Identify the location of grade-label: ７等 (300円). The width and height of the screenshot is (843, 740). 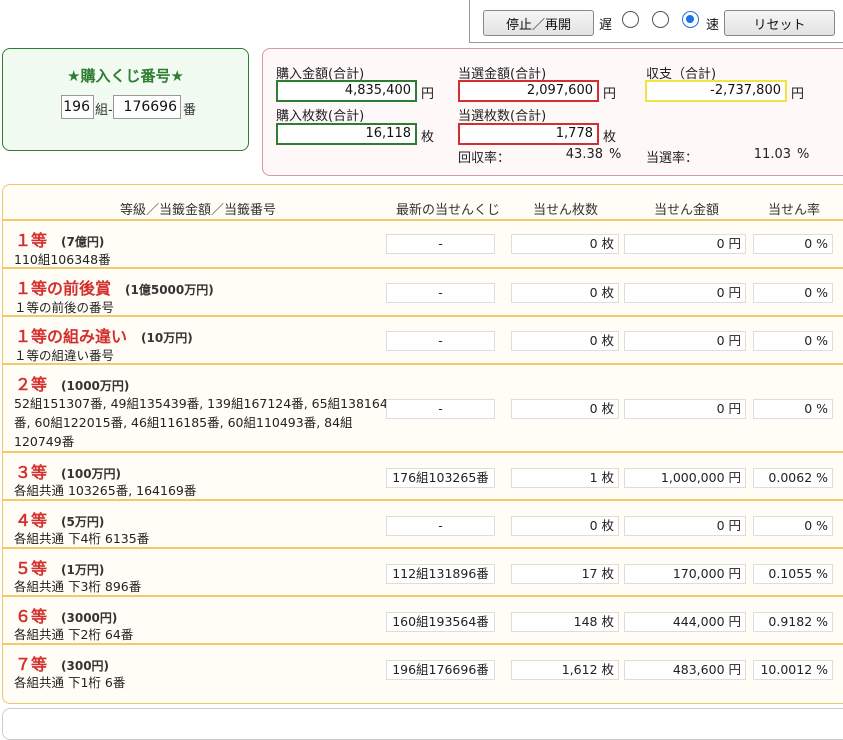
(62, 664).